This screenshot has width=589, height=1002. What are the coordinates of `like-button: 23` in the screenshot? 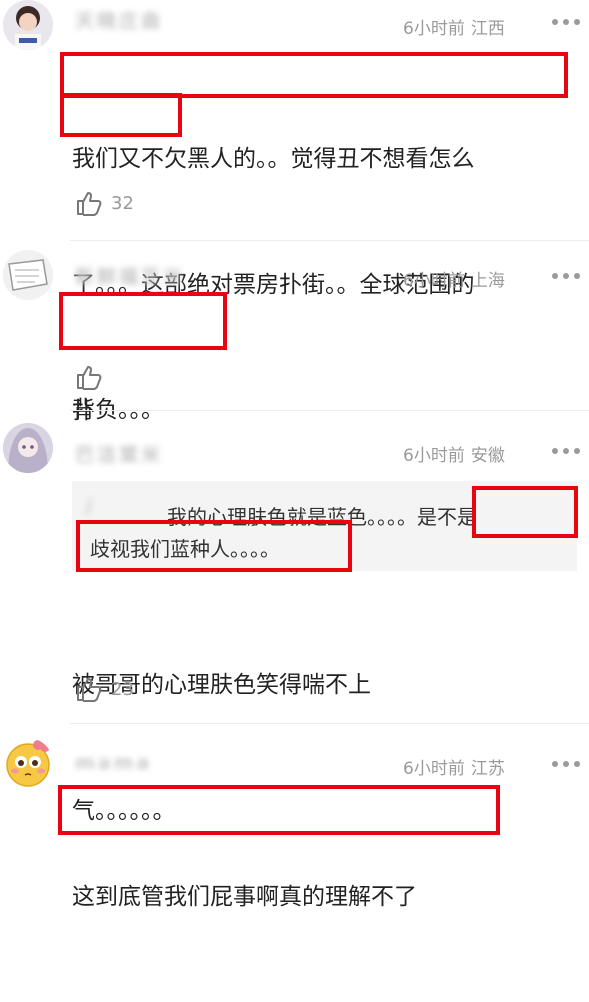 It's located at (104, 689).